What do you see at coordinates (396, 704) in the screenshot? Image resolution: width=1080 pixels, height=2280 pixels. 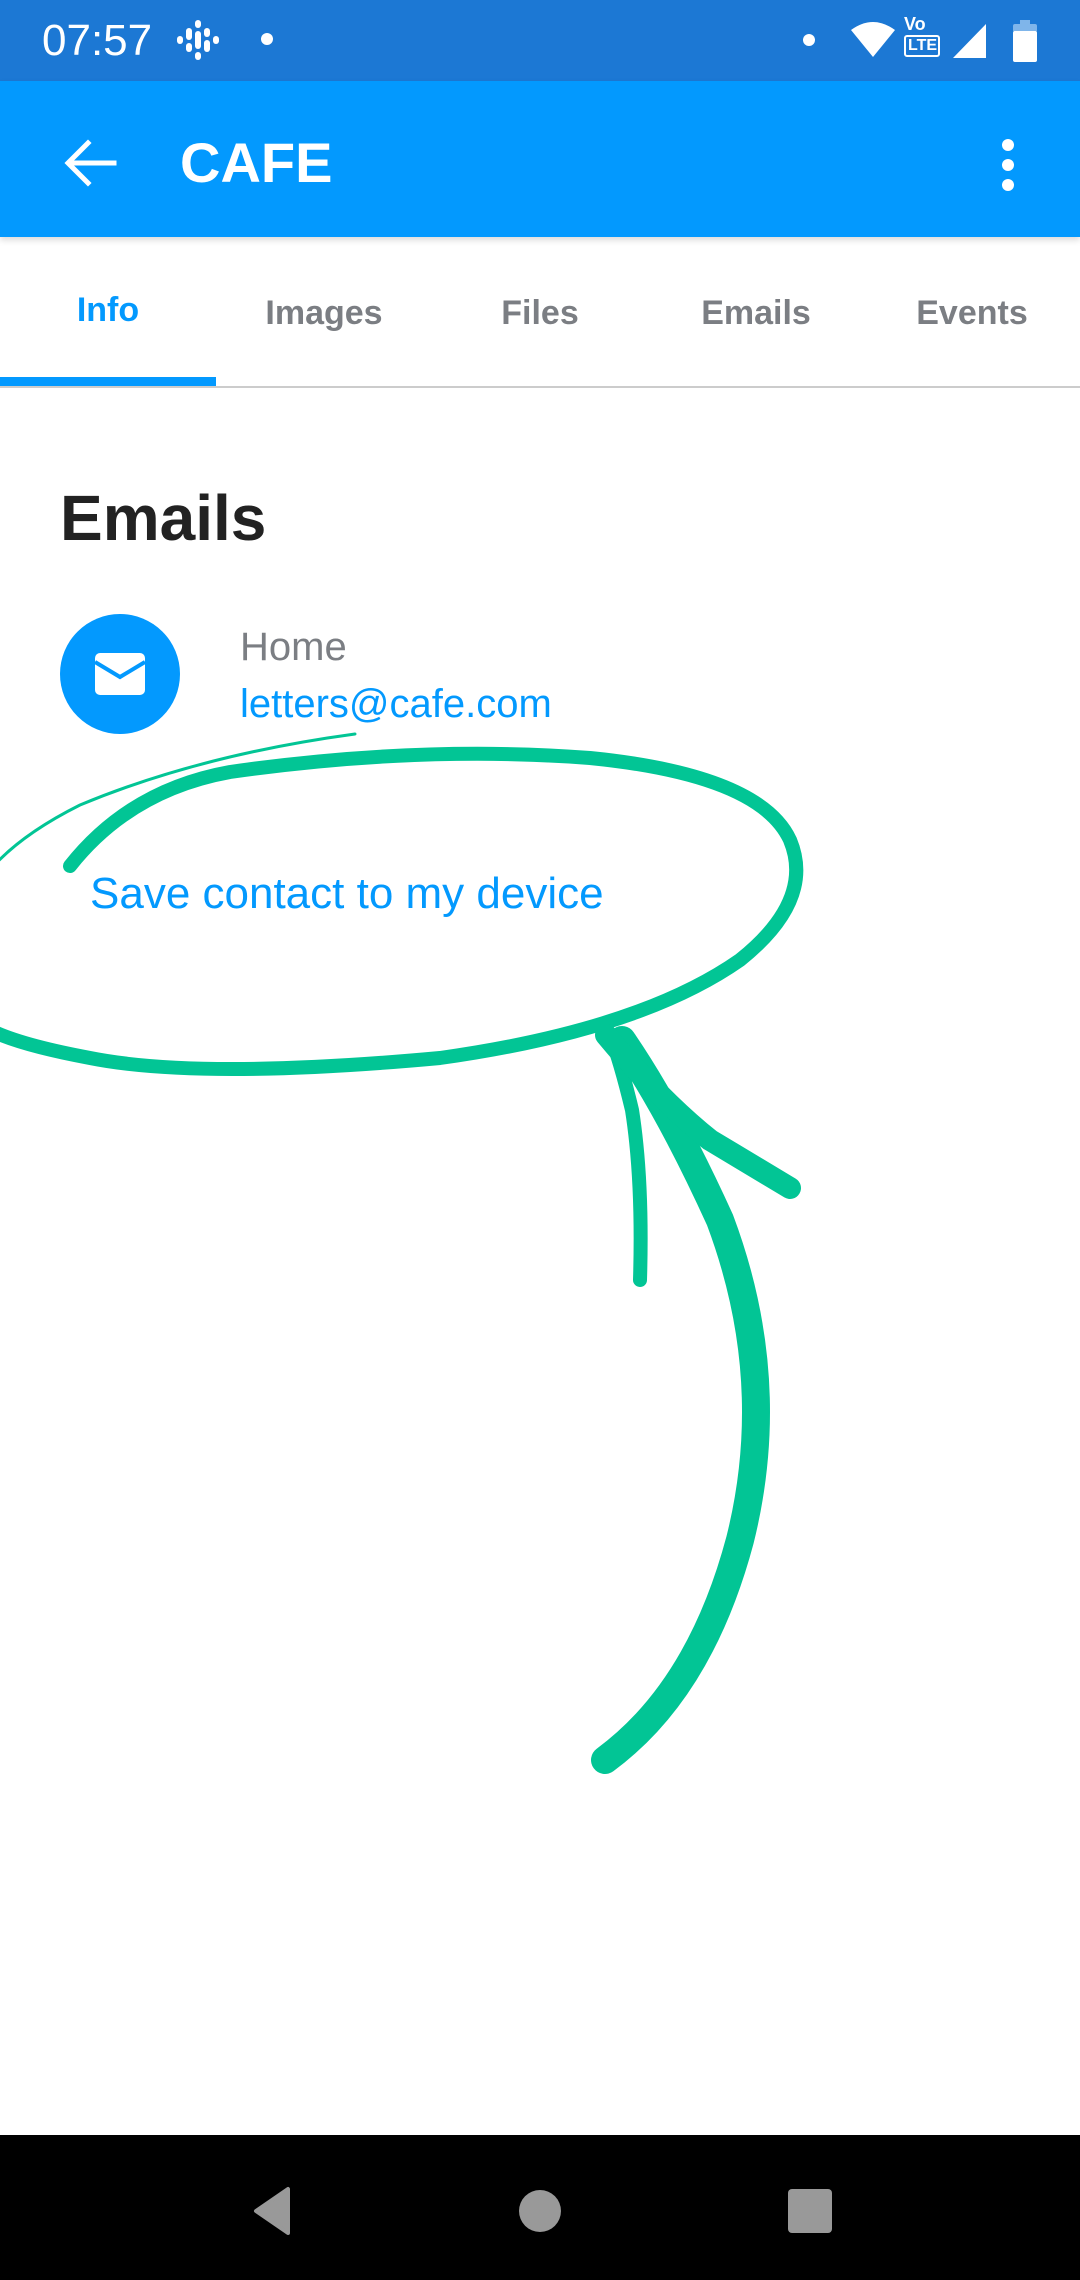 I see `email-address-link: letters@cafe.com` at bounding box center [396, 704].